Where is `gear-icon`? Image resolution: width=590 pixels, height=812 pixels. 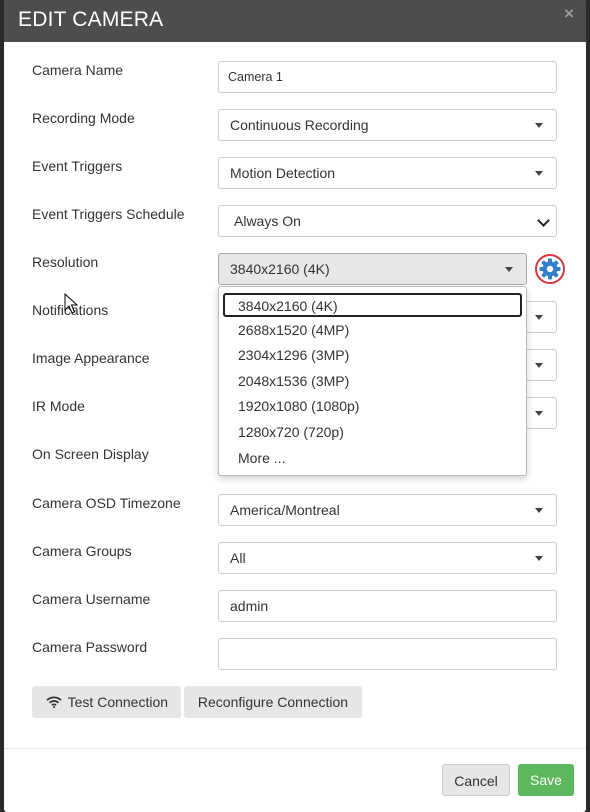 gear-icon is located at coordinates (550, 269).